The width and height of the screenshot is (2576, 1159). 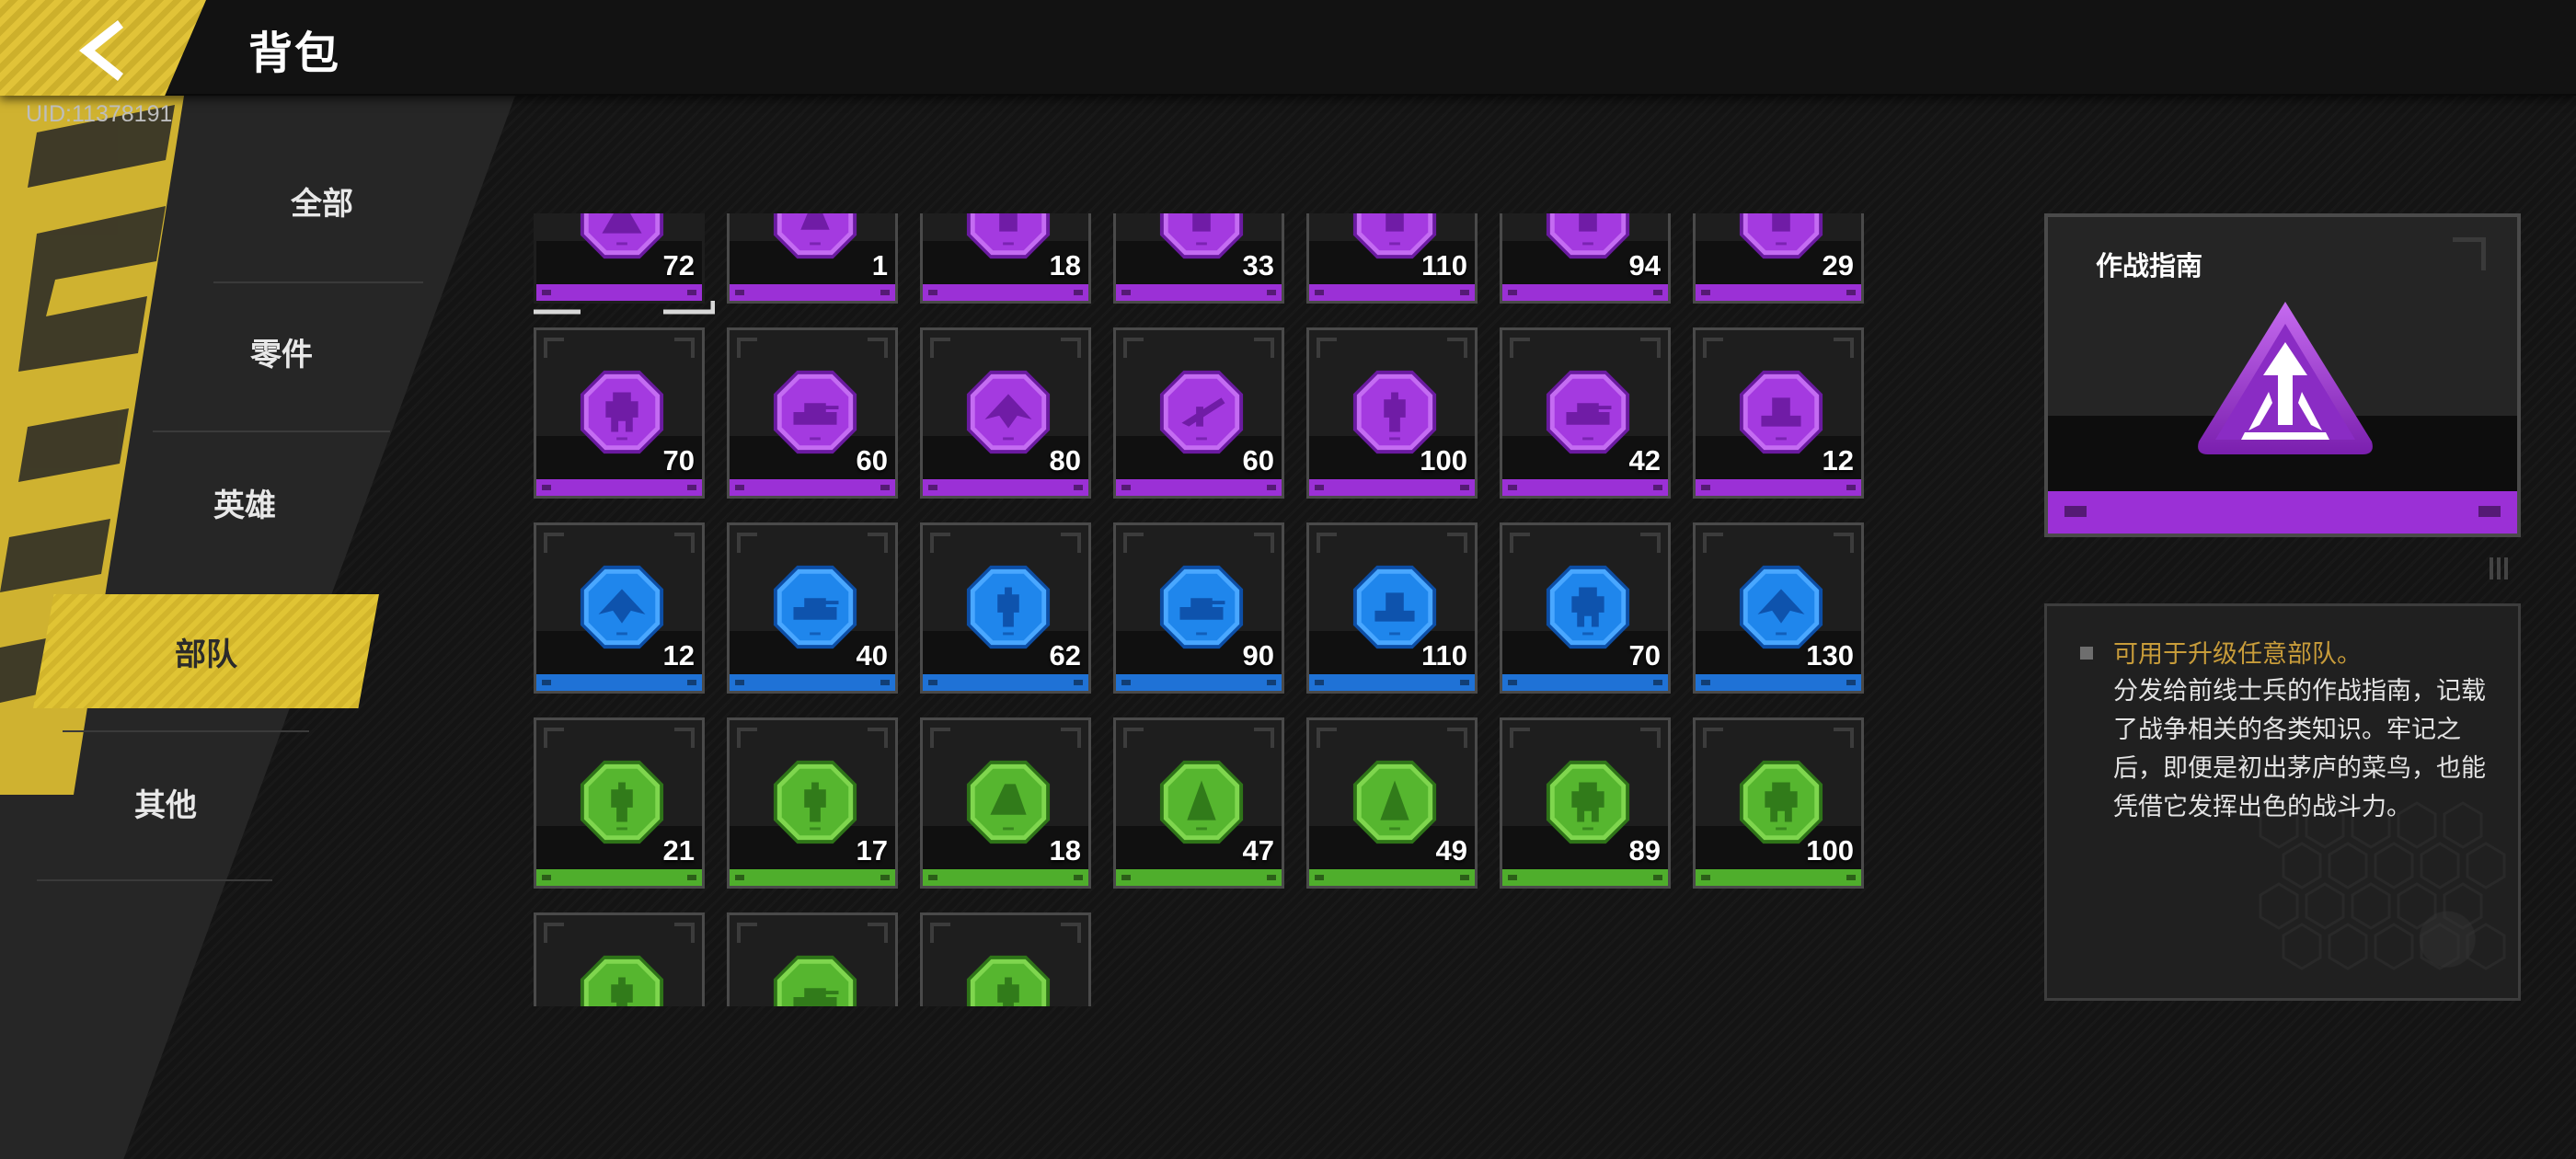 I want to click on nav-item-troops: 部队, so click(x=206, y=651).